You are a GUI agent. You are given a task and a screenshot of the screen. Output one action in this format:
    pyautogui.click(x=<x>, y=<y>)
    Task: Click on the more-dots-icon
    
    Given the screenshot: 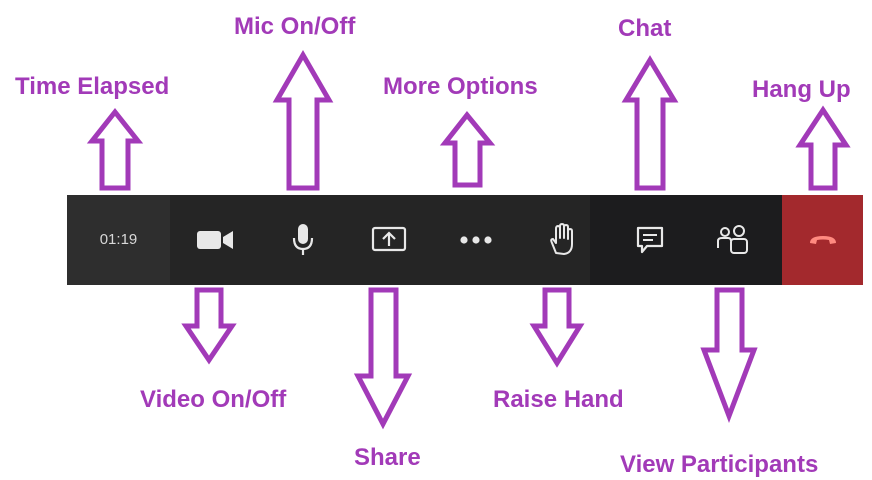 What is the action you would take?
    pyautogui.click(x=476, y=240)
    